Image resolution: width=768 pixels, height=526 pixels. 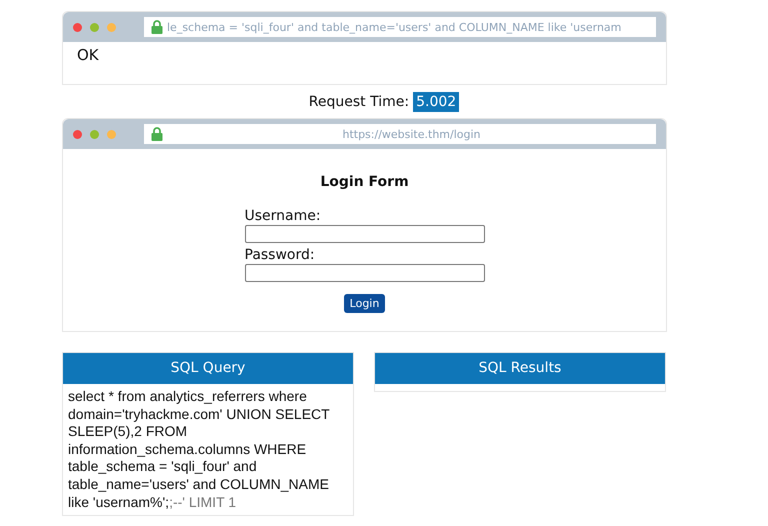 I want to click on panel-header: SQL Query, so click(x=208, y=368).